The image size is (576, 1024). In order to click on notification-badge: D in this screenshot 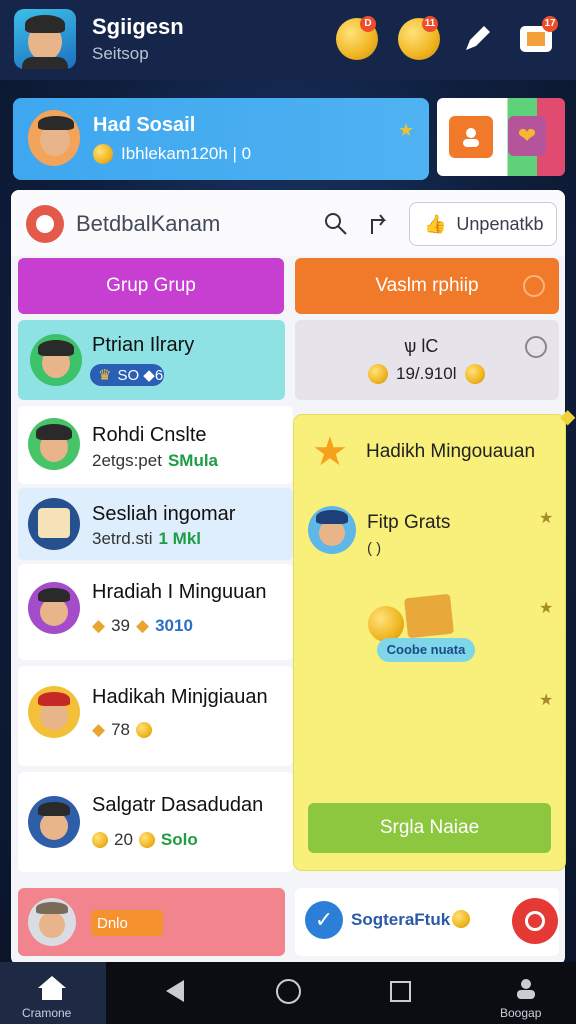, I will do `click(368, 24)`.